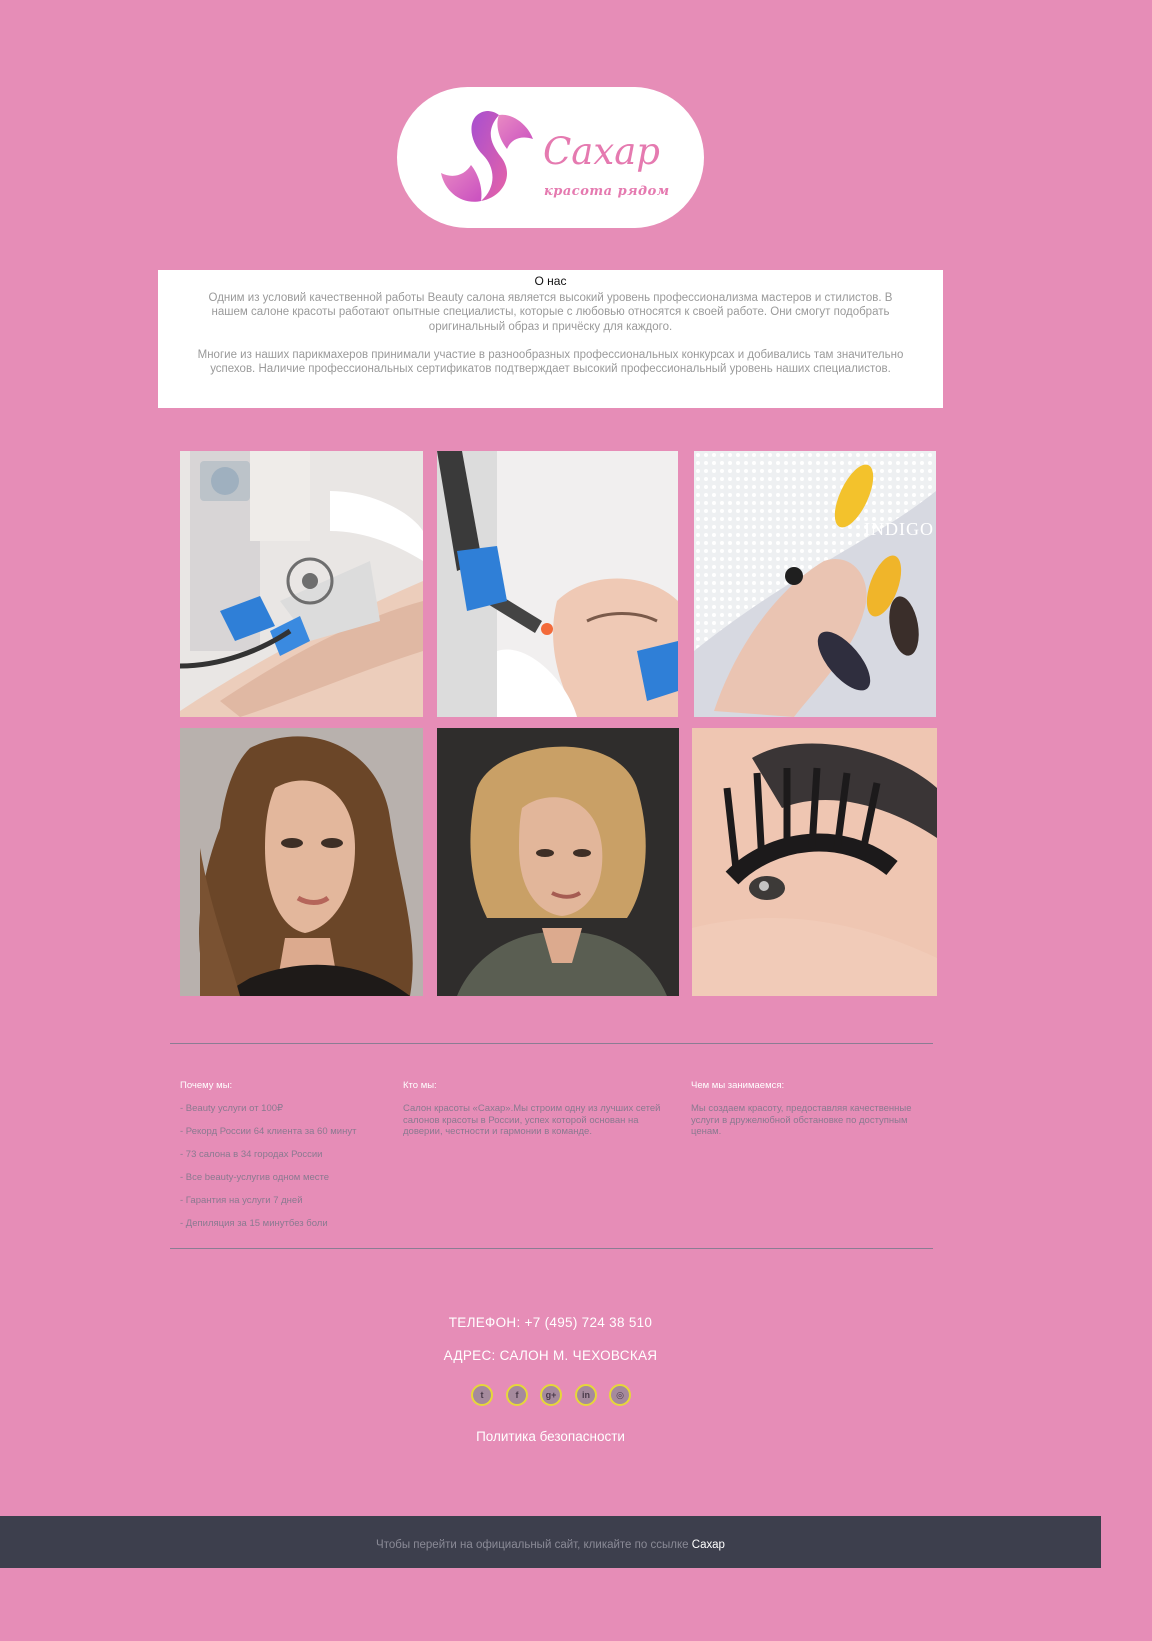  What do you see at coordinates (482, 1395) in the screenshot?
I see `twitter-icon: t` at bounding box center [482, 1395].